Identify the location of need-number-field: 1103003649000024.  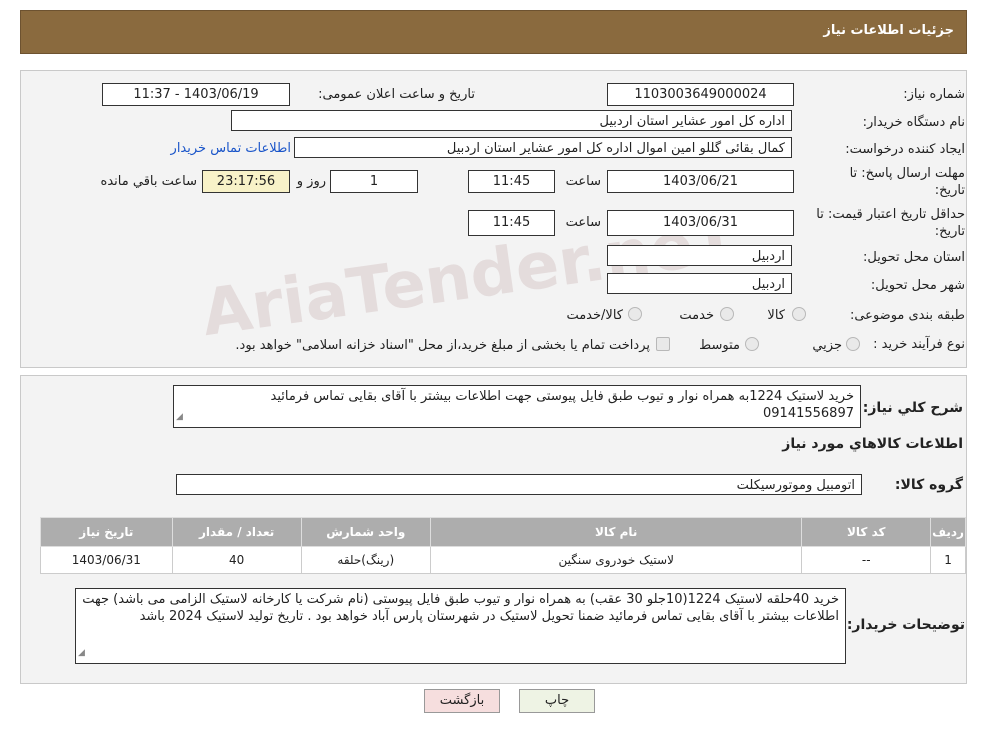
(700, 94).